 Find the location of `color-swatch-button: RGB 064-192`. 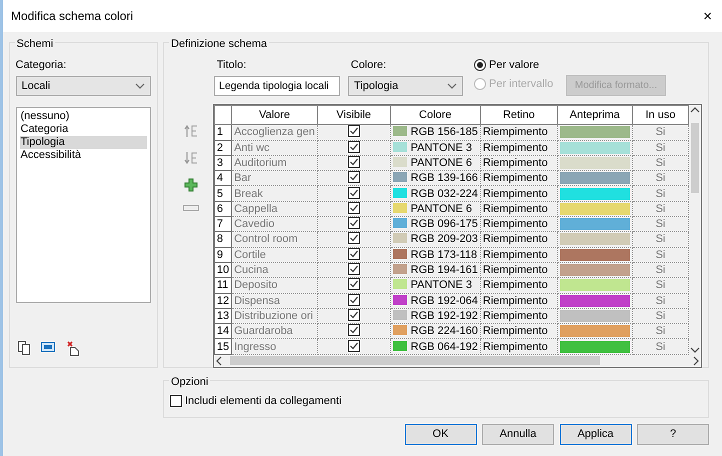

color-swatch-button: RGB 064-192 is located at coordinates (435, 346).